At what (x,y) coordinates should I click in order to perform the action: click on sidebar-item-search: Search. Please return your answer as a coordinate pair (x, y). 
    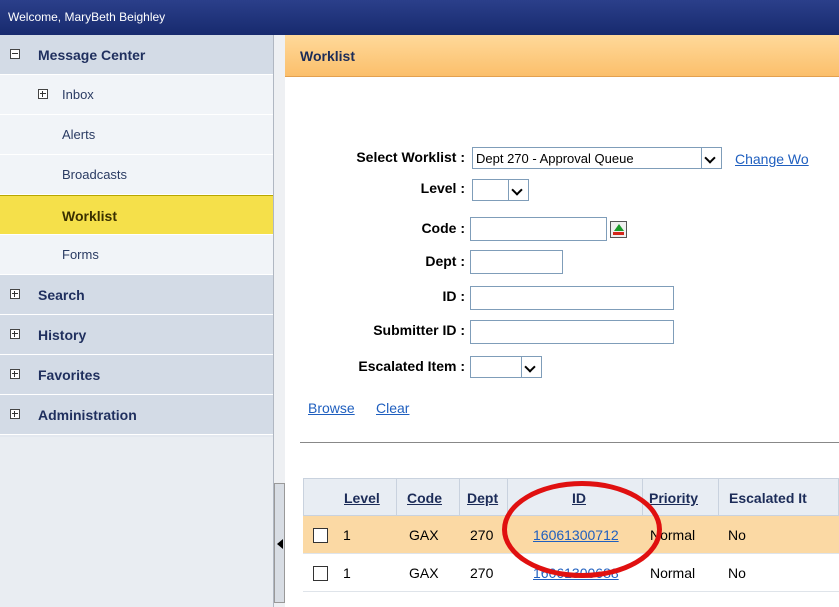
    Looking at the image, I should click on (136, 295).